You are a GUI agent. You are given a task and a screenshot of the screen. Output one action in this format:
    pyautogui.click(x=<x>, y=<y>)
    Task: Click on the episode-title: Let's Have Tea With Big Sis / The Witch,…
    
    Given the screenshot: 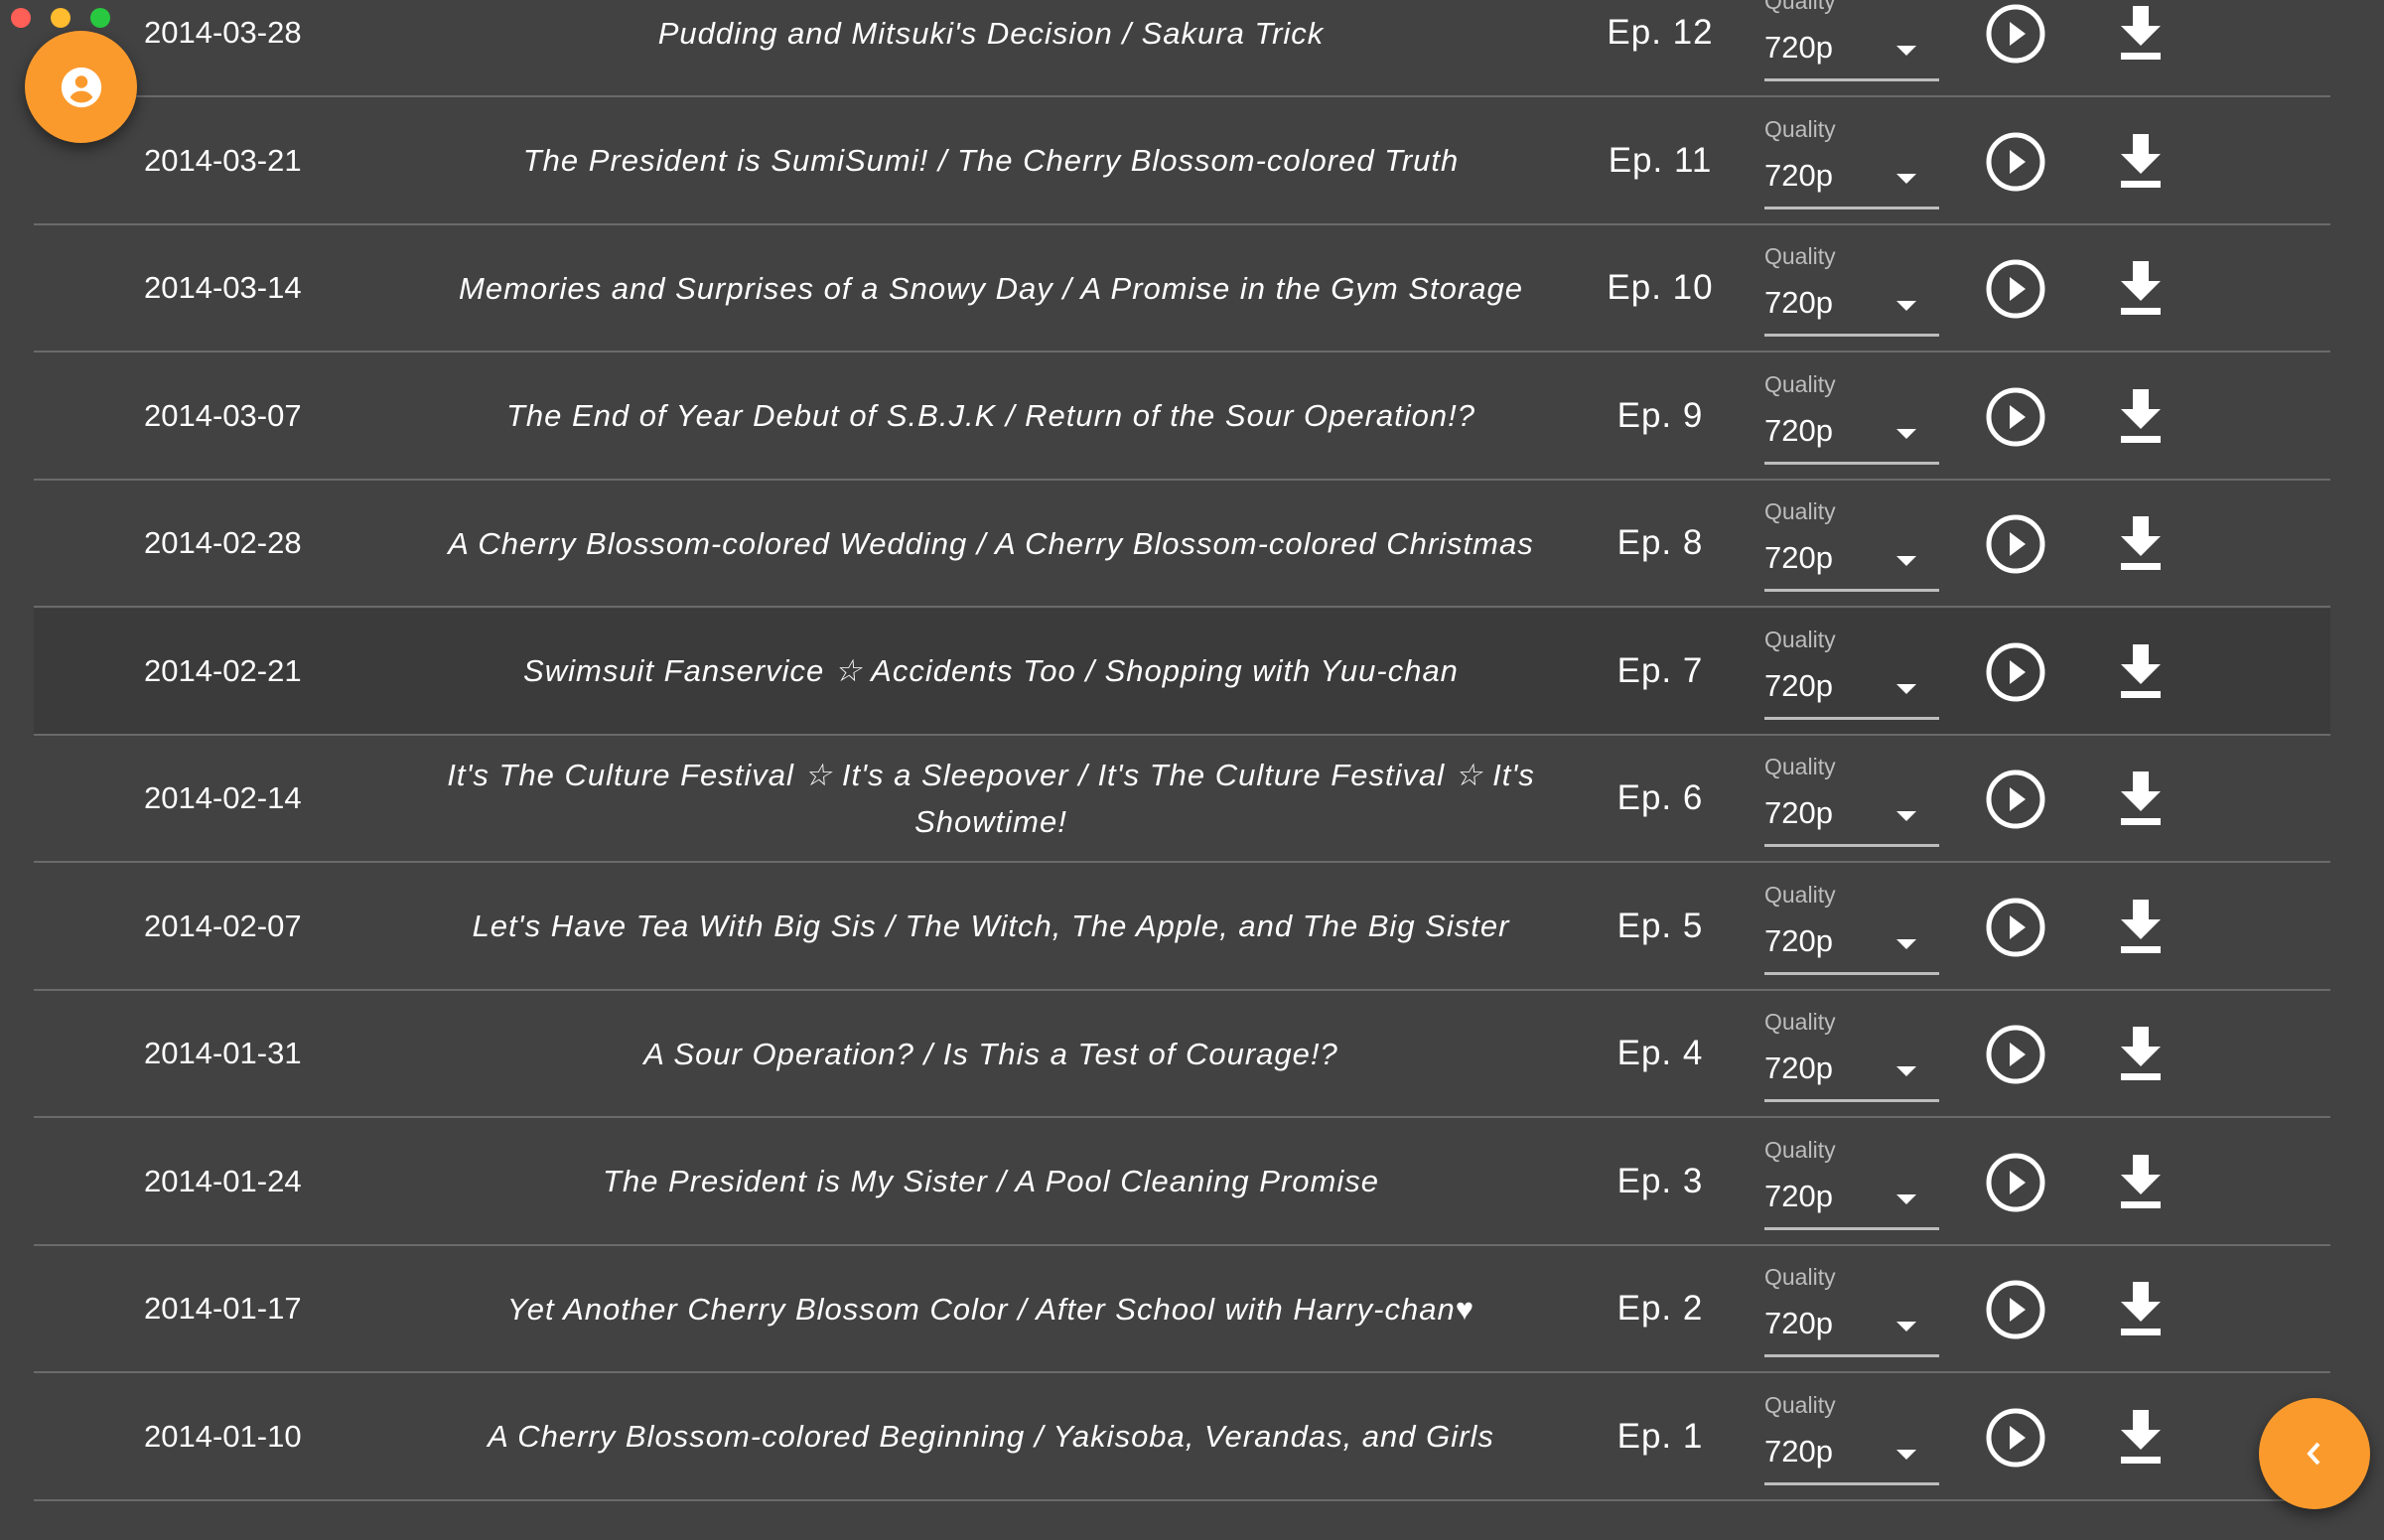 What is the action you would take?
    pyautogui.click(x=991, y=926)
    